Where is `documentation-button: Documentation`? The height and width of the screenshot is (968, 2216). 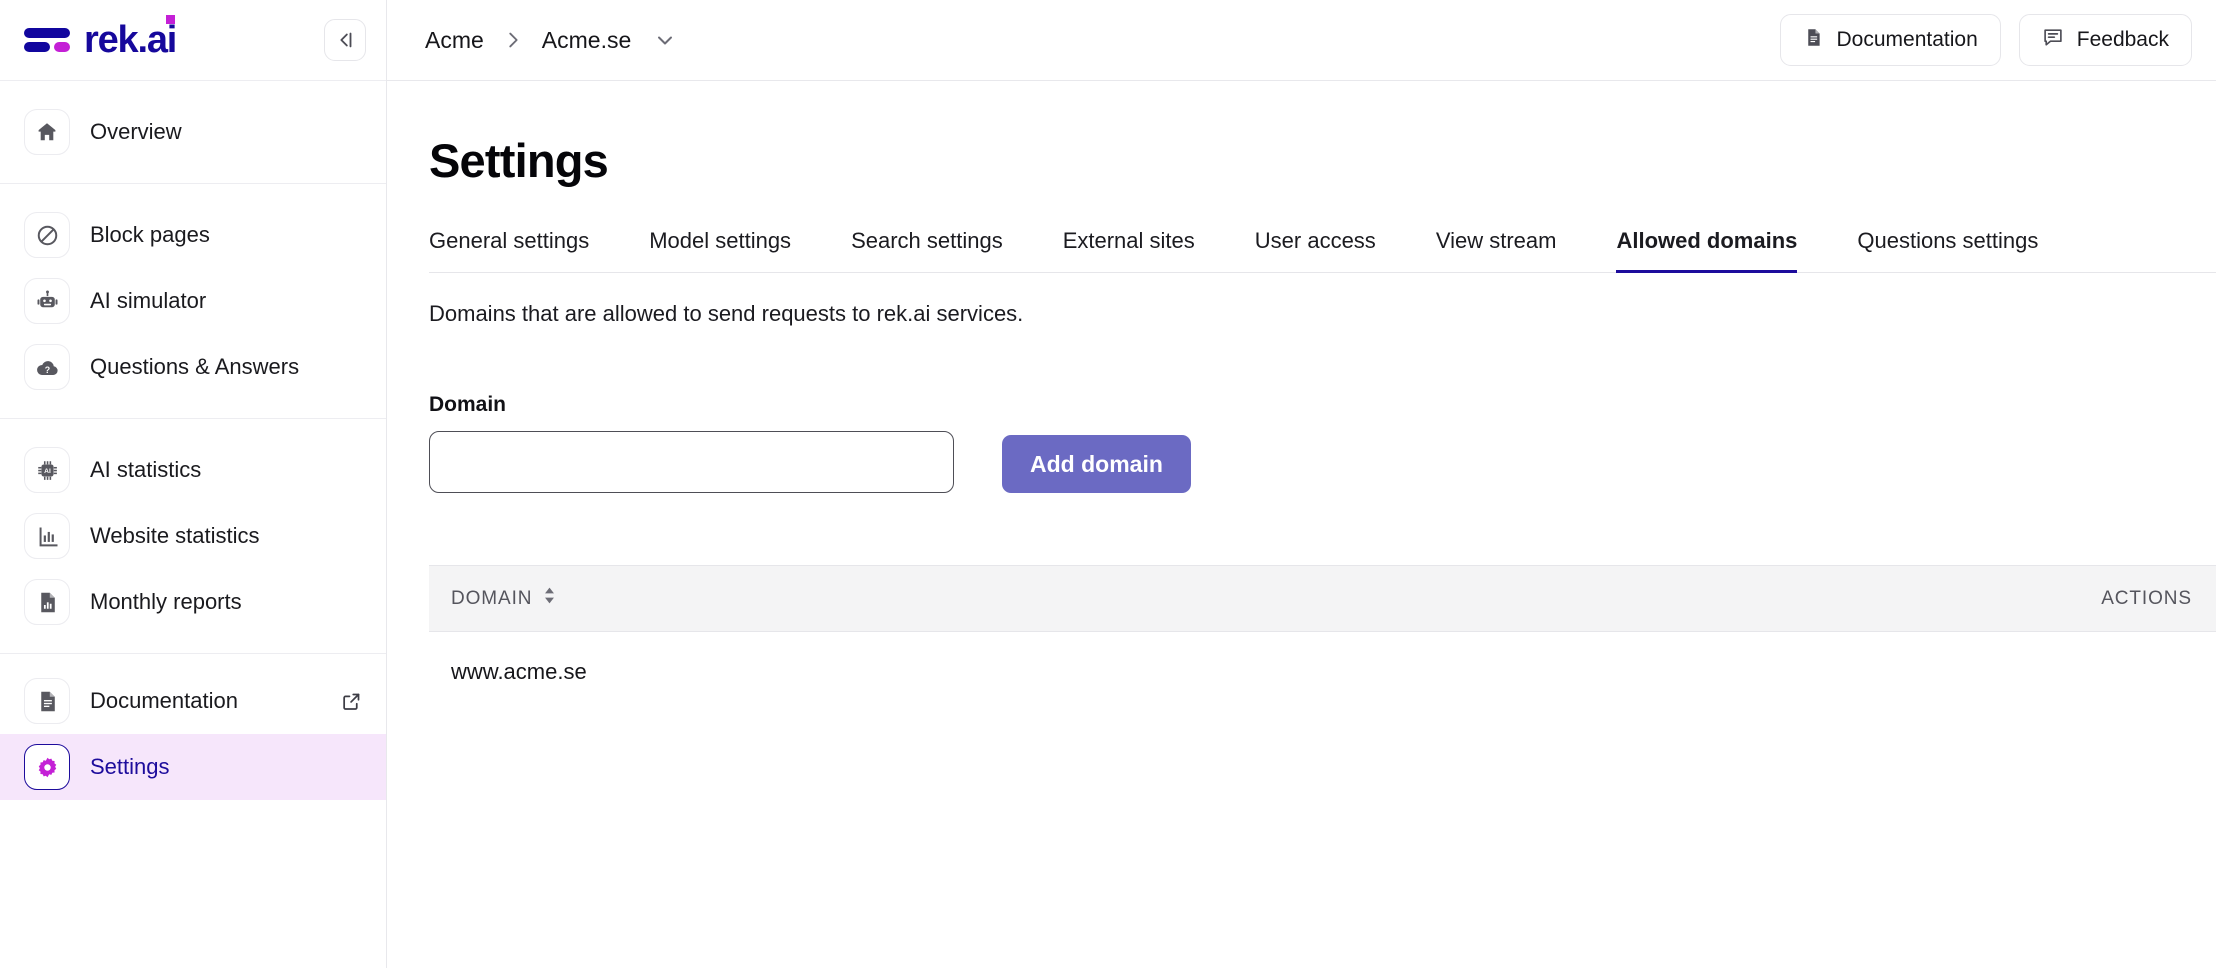
documentation-button: Documentation is located at coordinates (1890, 40).